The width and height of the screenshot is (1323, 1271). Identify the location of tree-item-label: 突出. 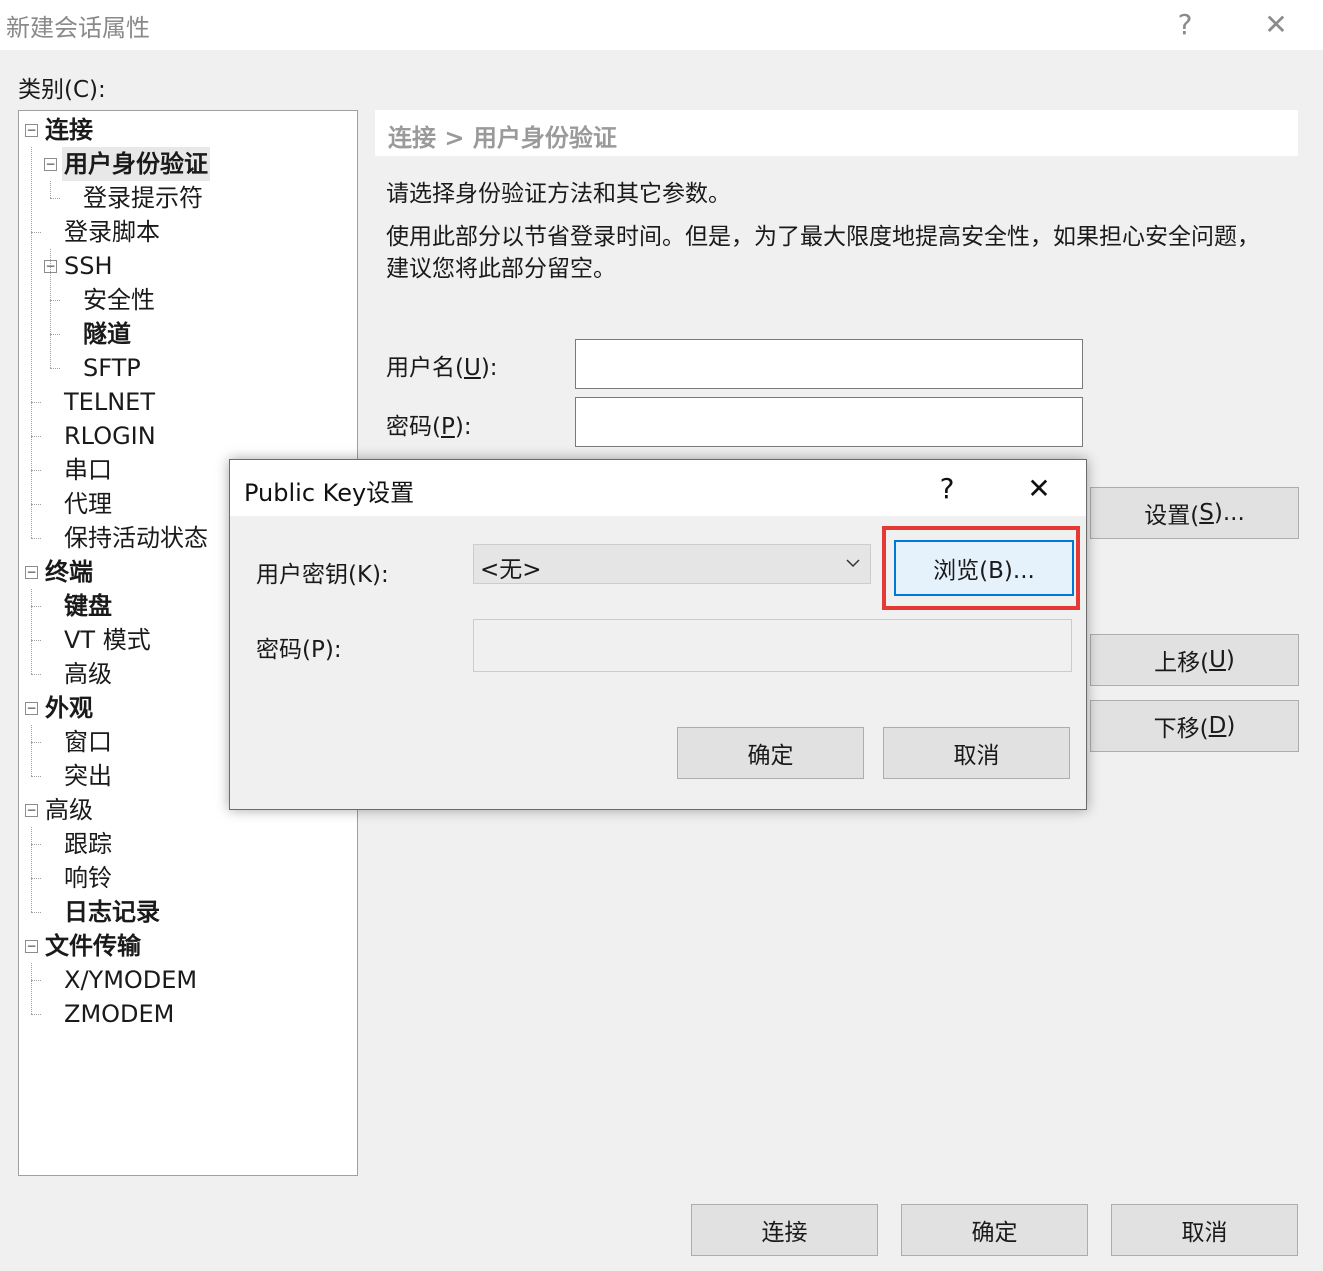
(88, 776).